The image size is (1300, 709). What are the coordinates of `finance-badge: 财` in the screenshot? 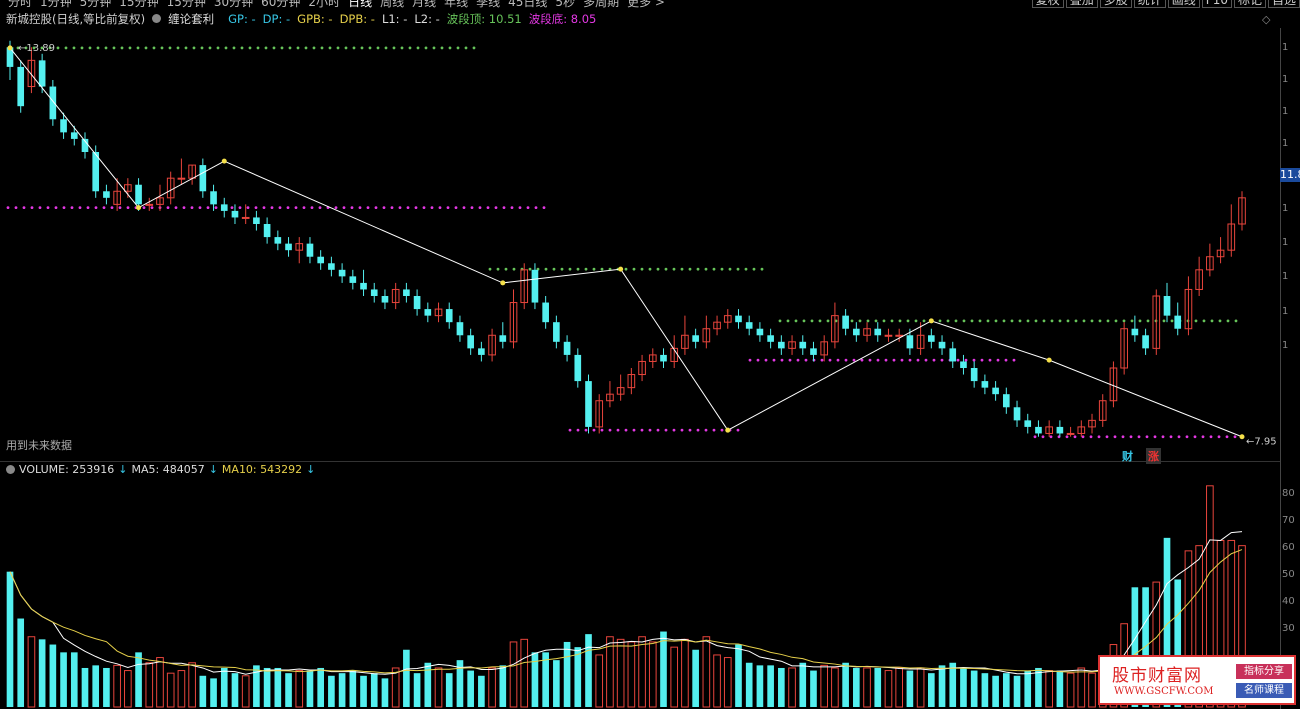 It's located at (1127, 456).